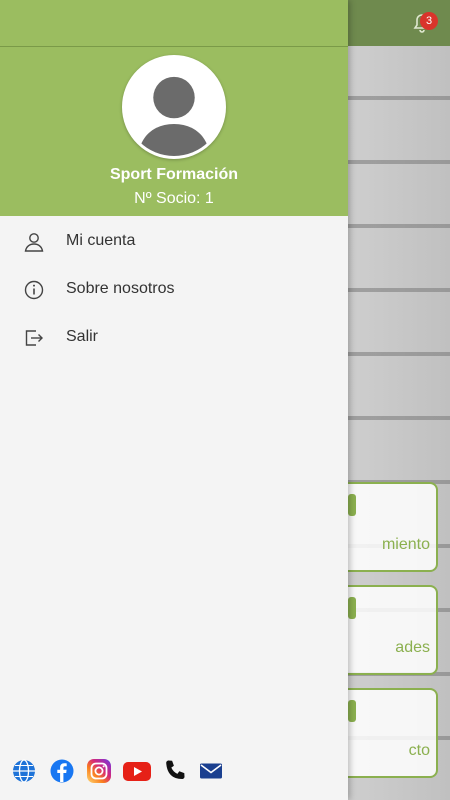 This screenshot has height=800, width=450. What do you see at coordinates (174, 242) in the screenshot?
I see `menu-item-my-account: Mi cuenta` at bounding box center [174, 242].